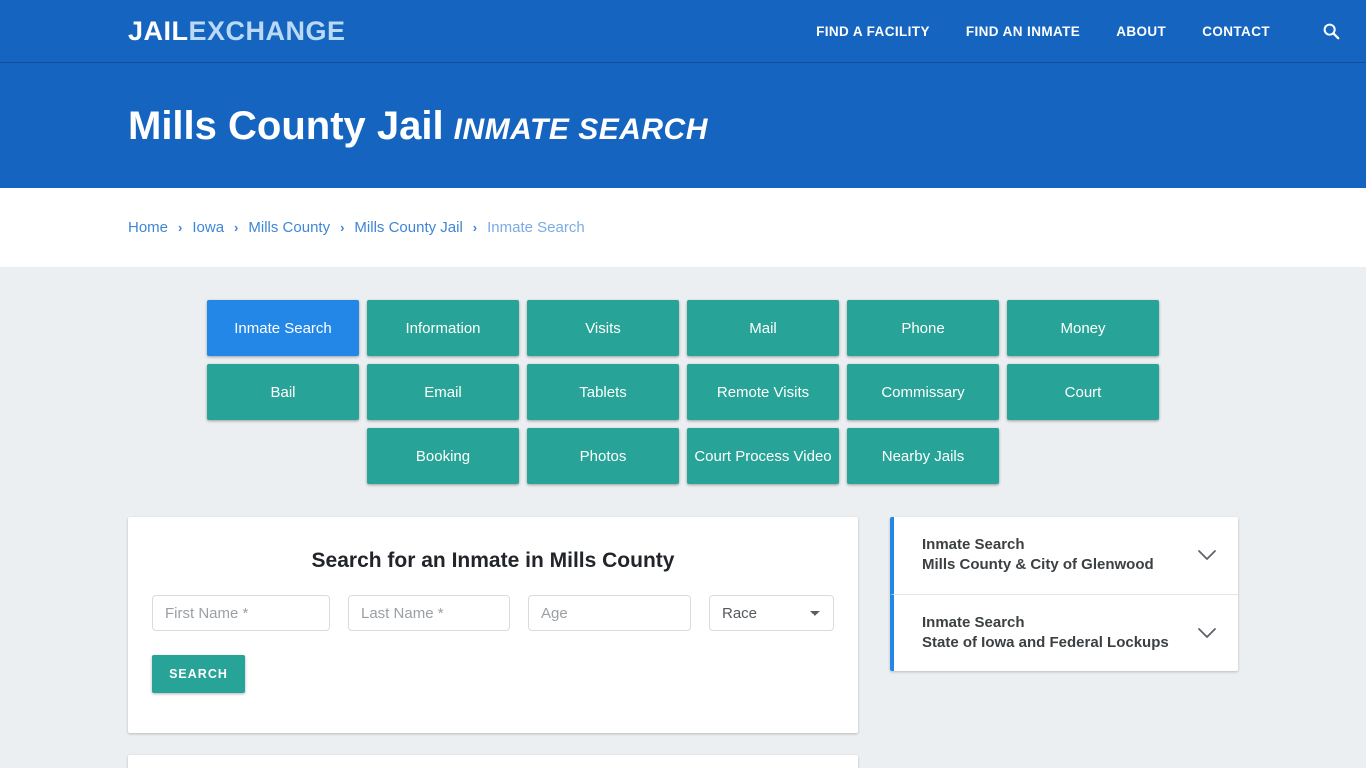 The height and width of the screenshot is (768, 1366). I want to click on search-form-fields: Race, so click(493, 613).